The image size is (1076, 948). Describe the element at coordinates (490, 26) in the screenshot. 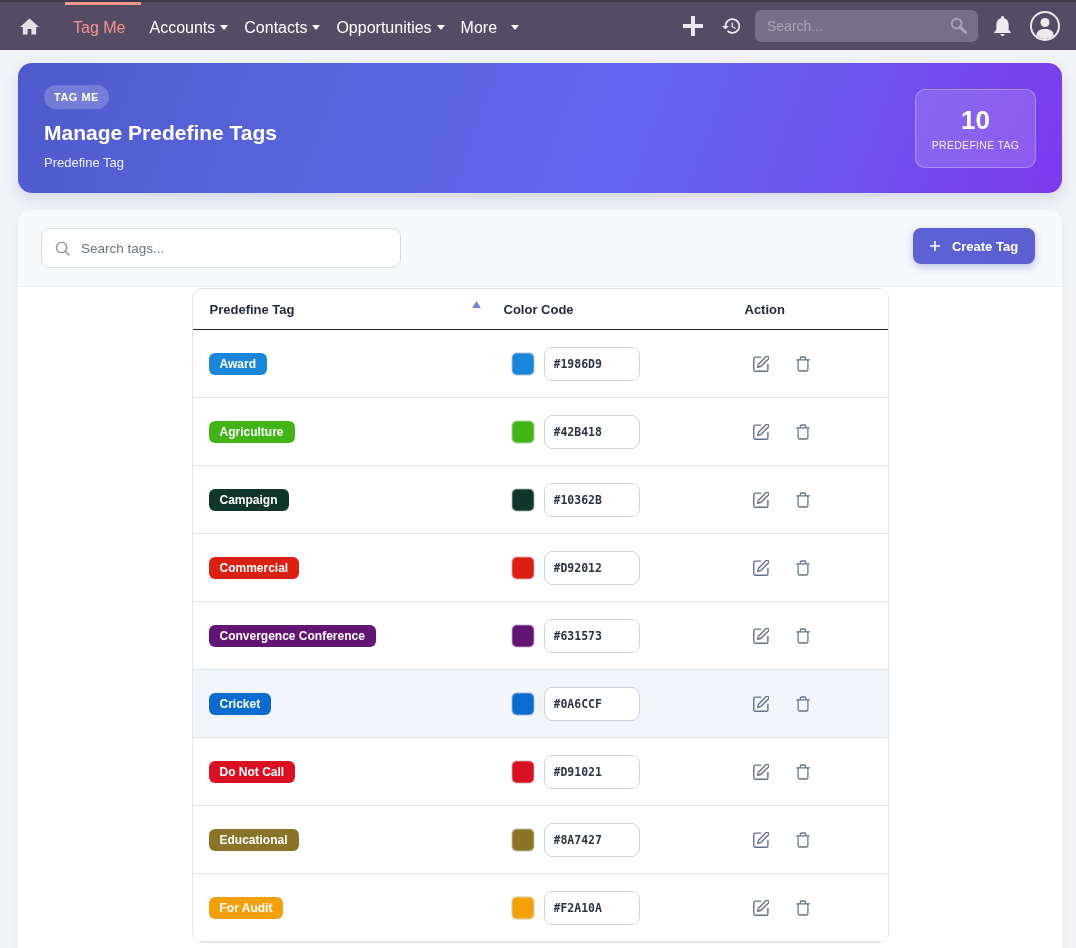

I see `nav-link: More` at that location.